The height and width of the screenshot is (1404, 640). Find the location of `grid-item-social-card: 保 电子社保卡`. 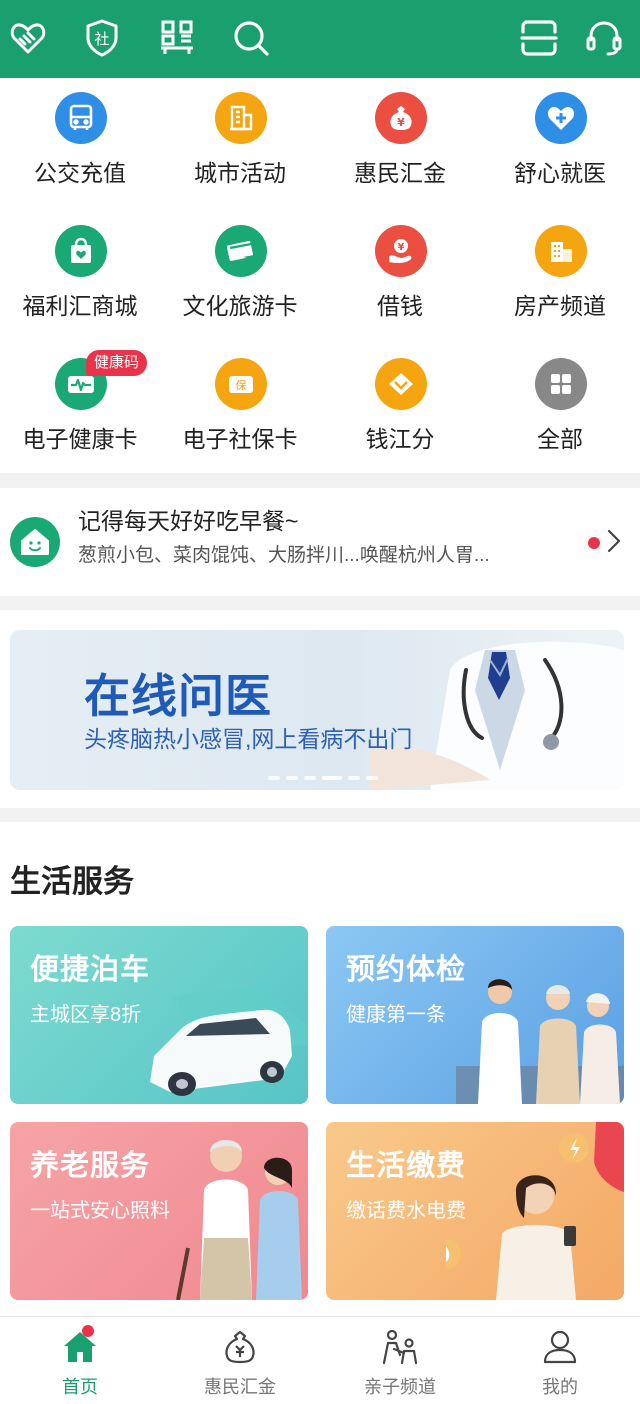

grid-item-social-card: 保 电子社保卡 is located at coordinates (240, 409).